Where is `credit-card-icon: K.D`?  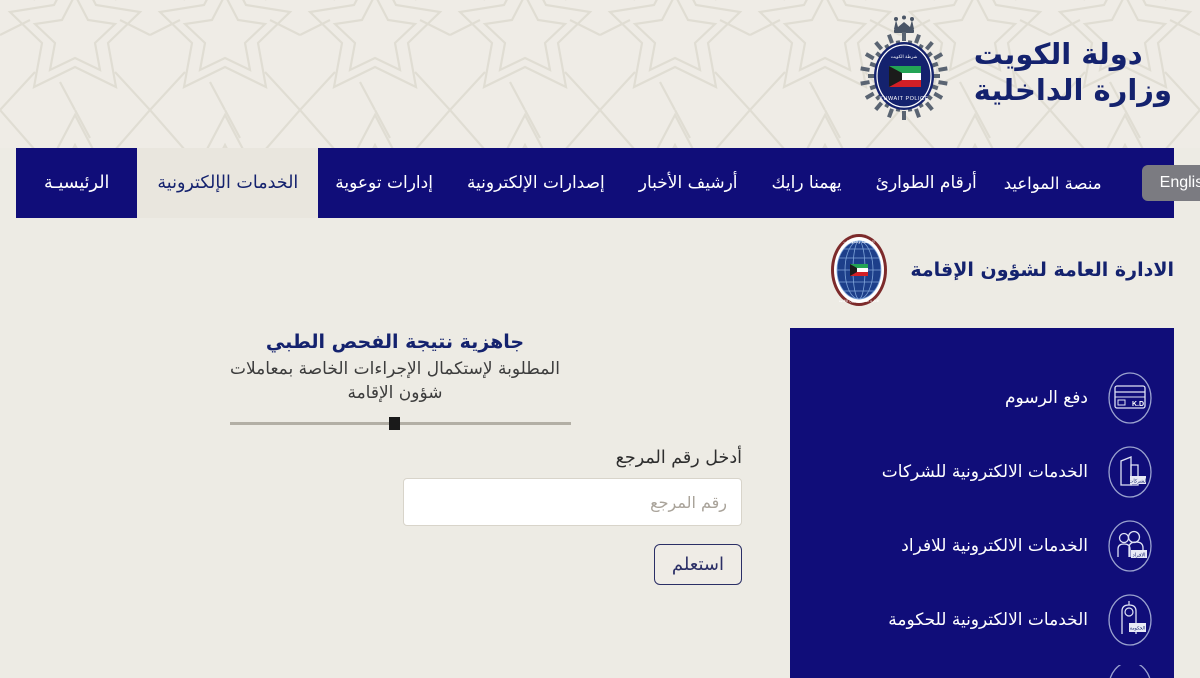
credit-card-icon: K.D is located at coordinates (1130, 398).